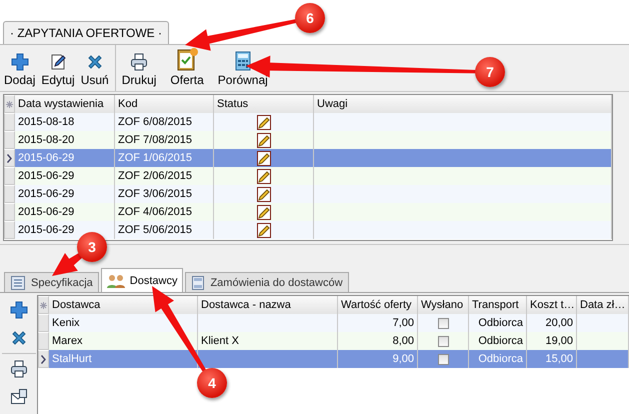 This screenshot has height=414, width=629. I want to click on document-icon, so click(198, 282).